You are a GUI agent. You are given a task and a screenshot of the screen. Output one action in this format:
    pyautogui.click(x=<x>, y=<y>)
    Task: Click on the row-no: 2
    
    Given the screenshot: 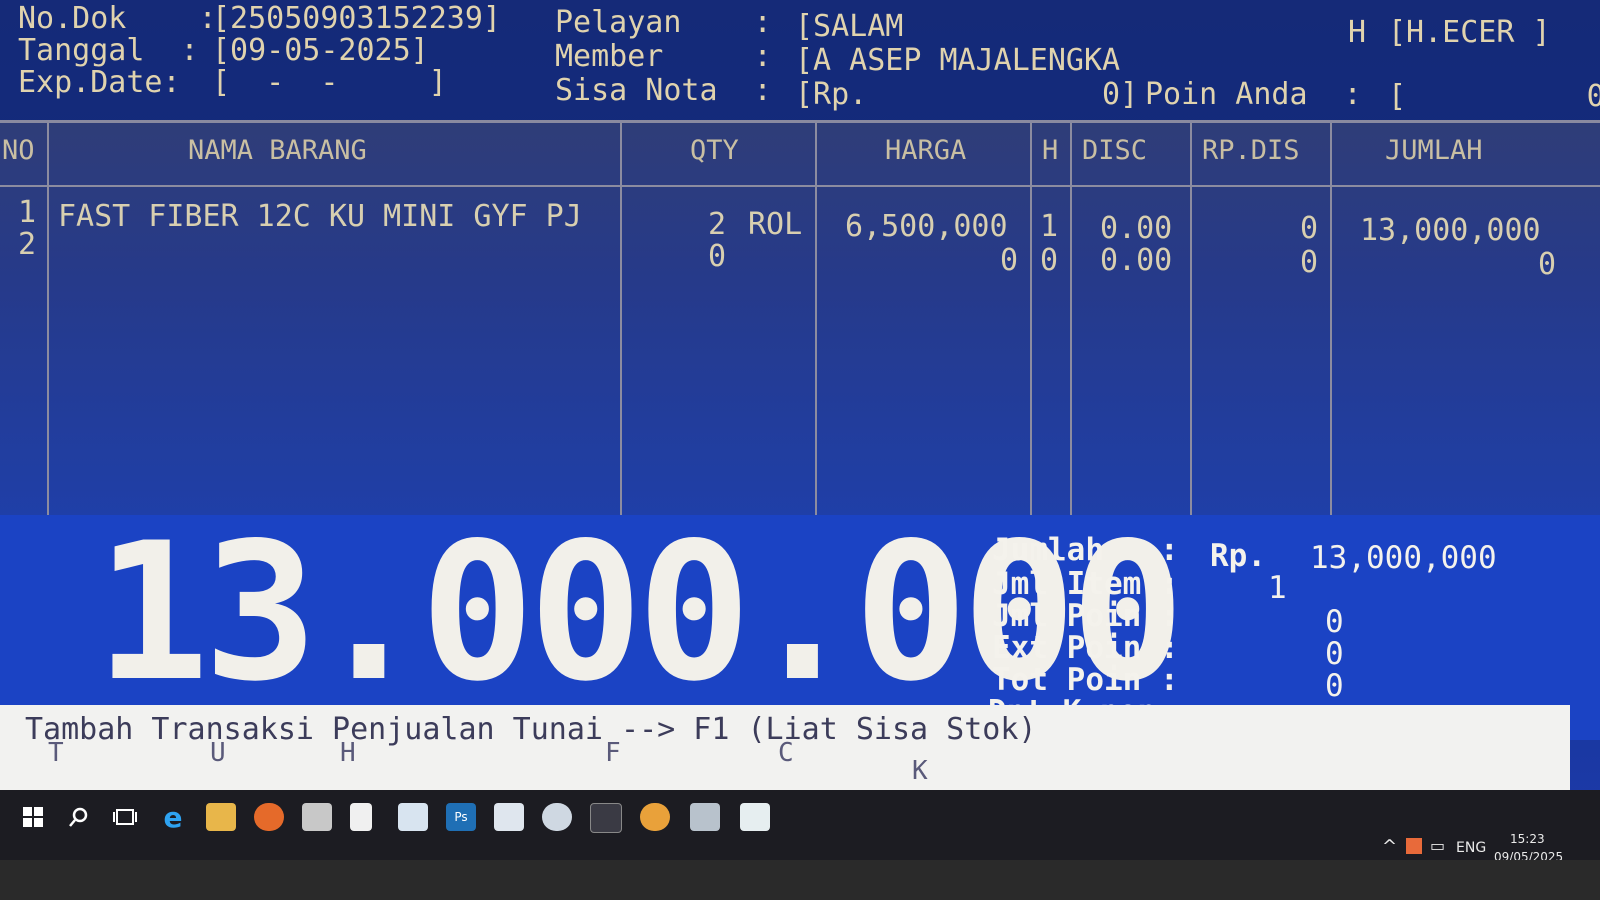 What is the action you would take?
    pyautogui.click(x=27, y=244)
    